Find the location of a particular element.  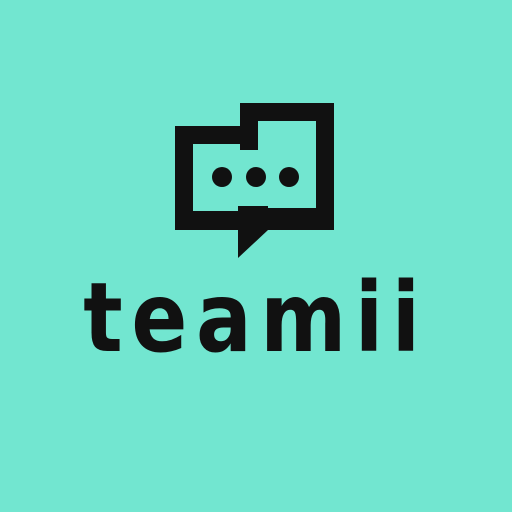

chat-bubble-icon is located at coordinates (254, 180).